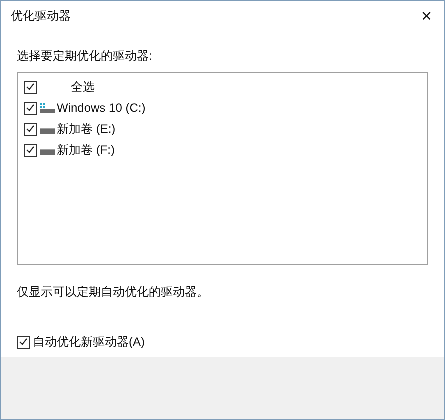 This screenshot has width=445, height=420. Describe the element at coordinates (113, 292) in the screenshot. I see `note-text: 仅显示可以定期自动优化的驱动器。` at that location.